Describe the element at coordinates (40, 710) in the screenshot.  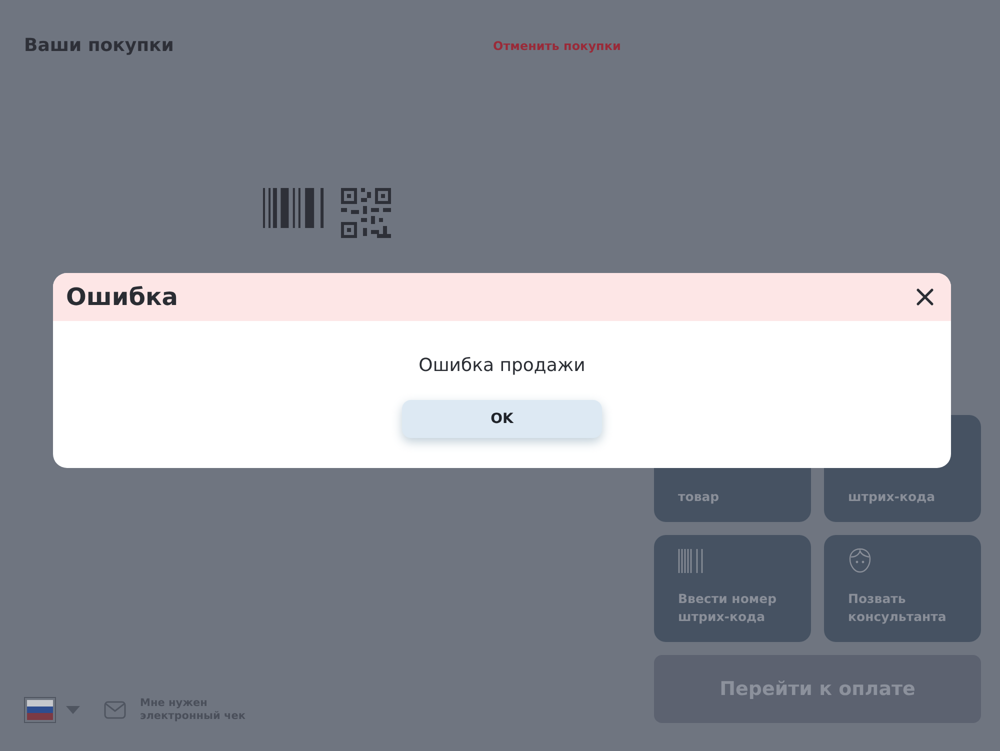
I see `language-flag` at that location.